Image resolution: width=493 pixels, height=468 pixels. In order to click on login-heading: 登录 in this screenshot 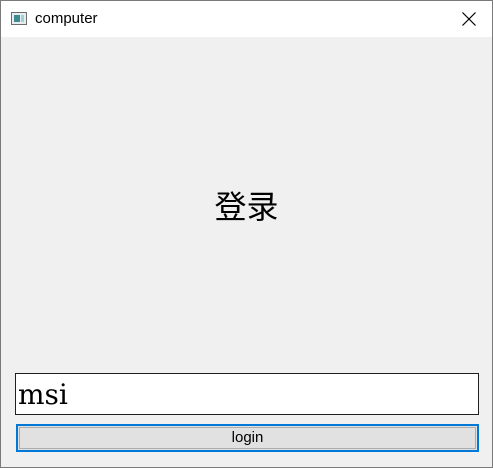, I will do `click(246, 207)`.